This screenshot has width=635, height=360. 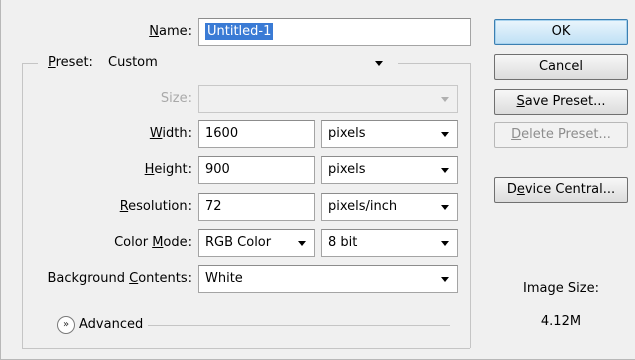 What do you see at coordinates (334, 32) in the screenshot?
I see `name-input: Untitled-1` at bounding box center [334, 32].